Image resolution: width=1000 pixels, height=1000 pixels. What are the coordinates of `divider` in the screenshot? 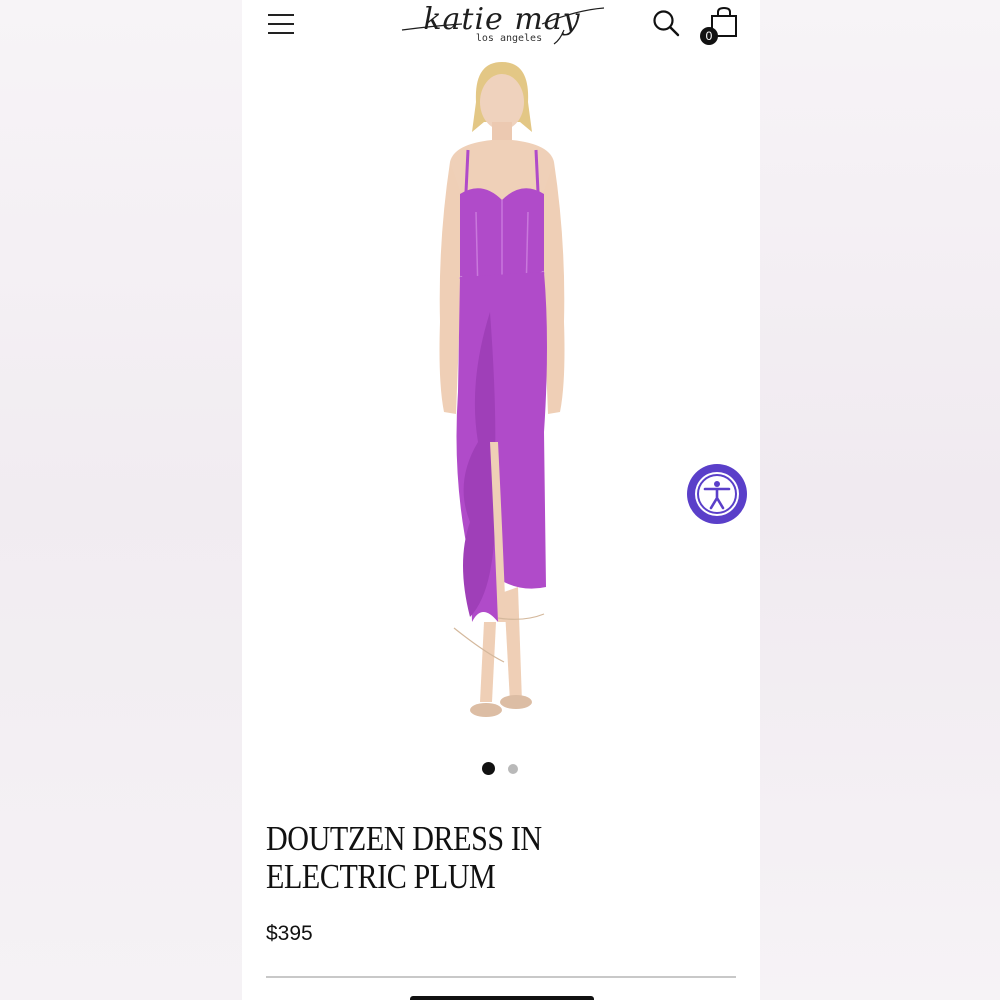 It's located at (501, 977).